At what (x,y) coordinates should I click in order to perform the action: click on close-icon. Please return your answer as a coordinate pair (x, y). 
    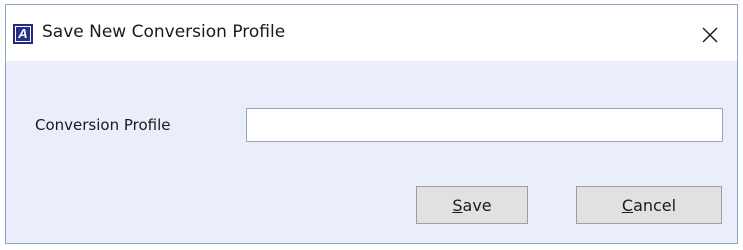
    Looking at the image, I should click on (710, 35).